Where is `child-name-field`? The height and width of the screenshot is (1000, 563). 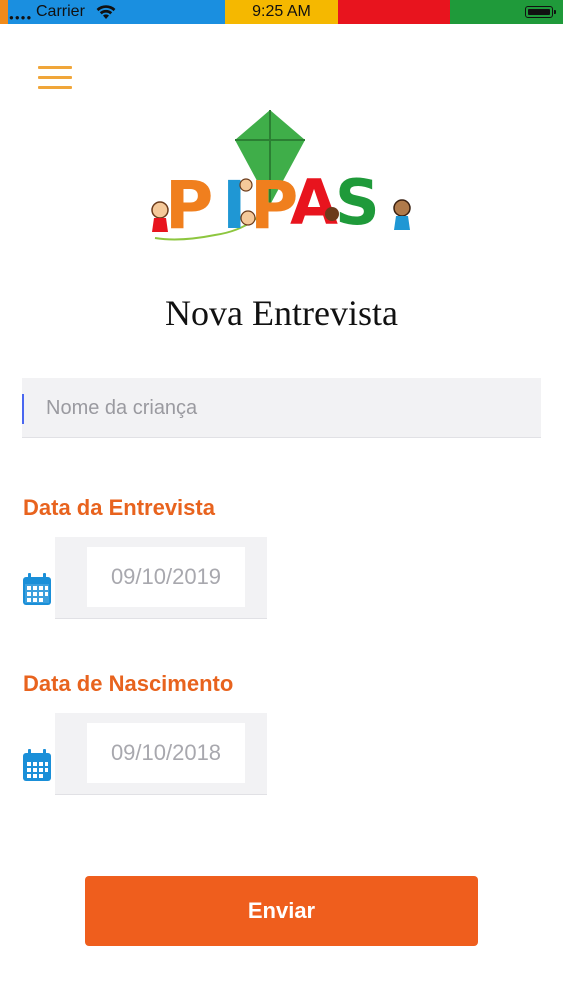 child-name-field is located at coordinates (281, 408).